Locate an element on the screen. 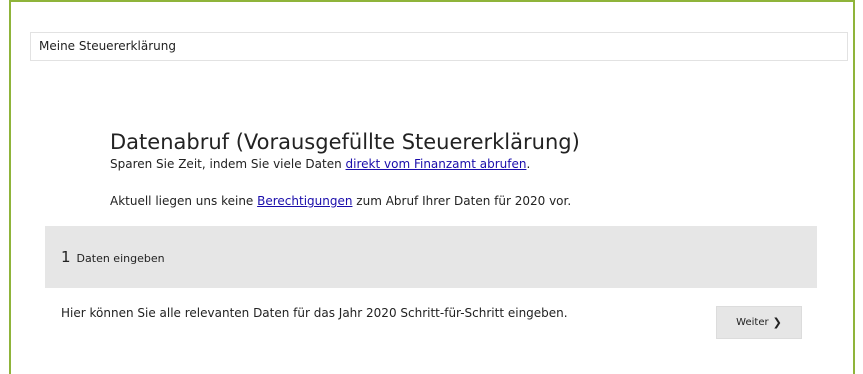 The image size is (863, 374). intro-text-start: Sparen Sie Zeit, indem Sie viele Daten is located at coordinates (228, 164).